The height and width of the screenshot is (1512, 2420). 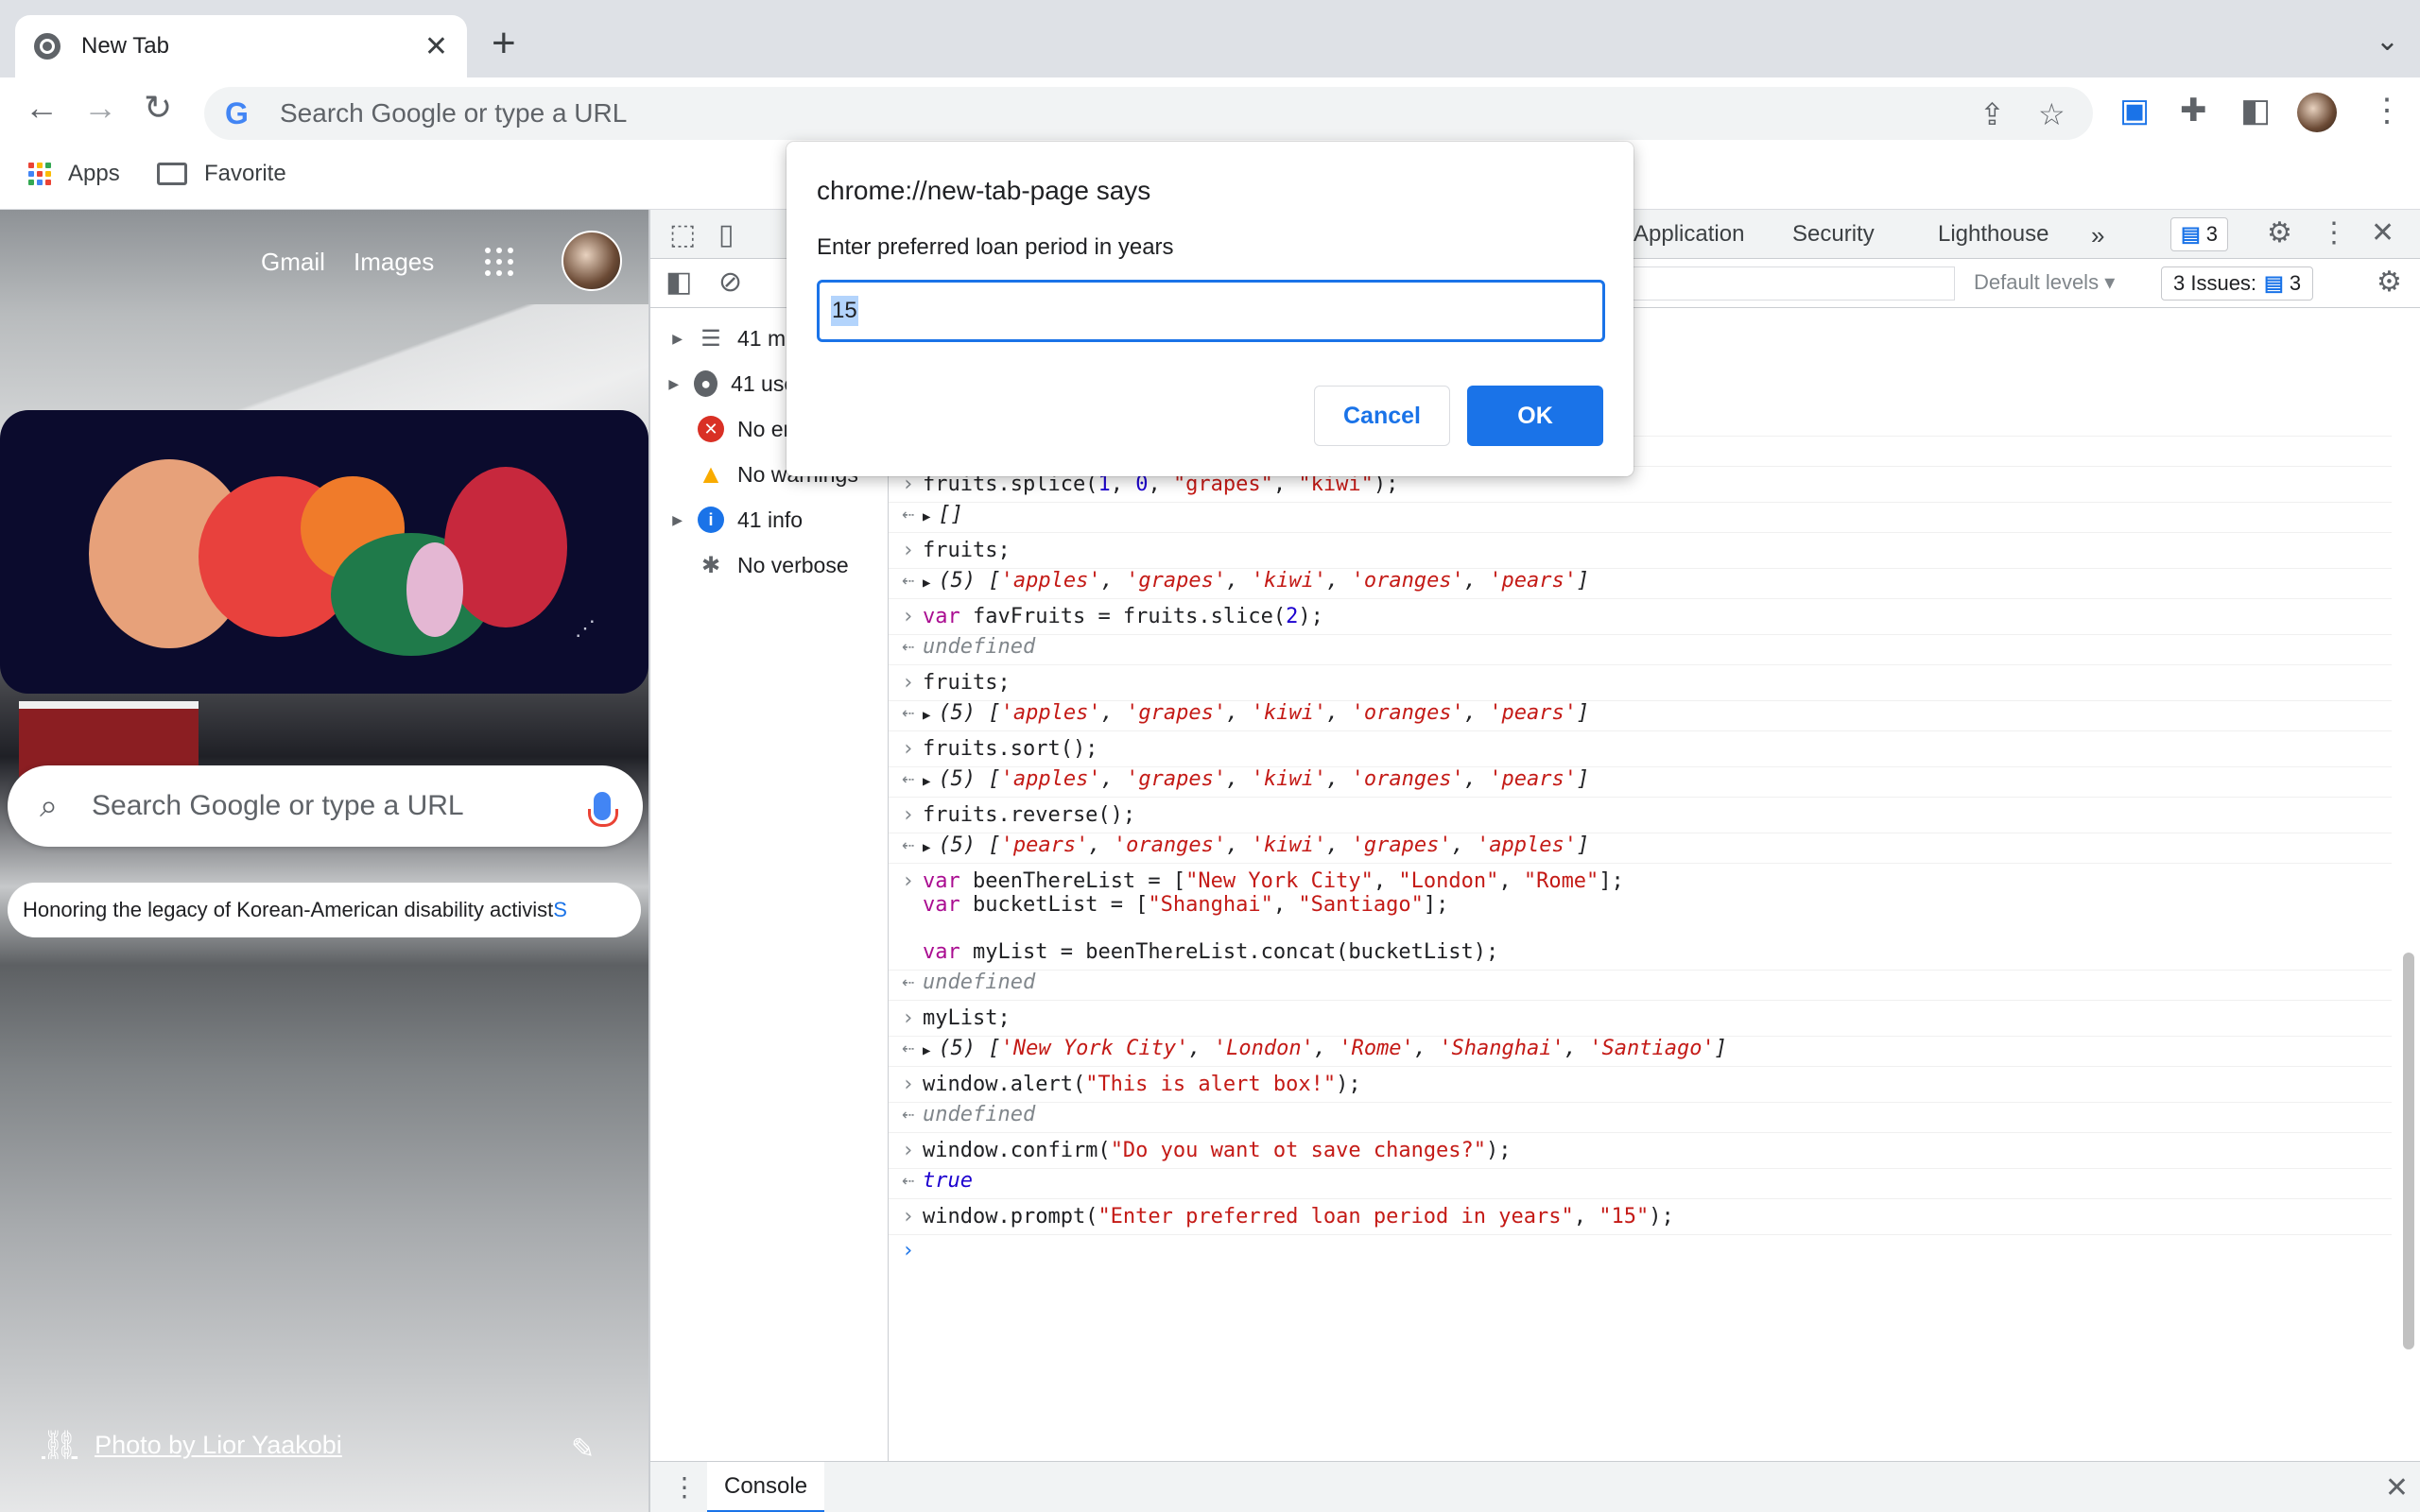 What do you see at coordinates (967, 1018) in the screenshot?
I see `console-line-text: myList;` at bounding box center [967, 1018].